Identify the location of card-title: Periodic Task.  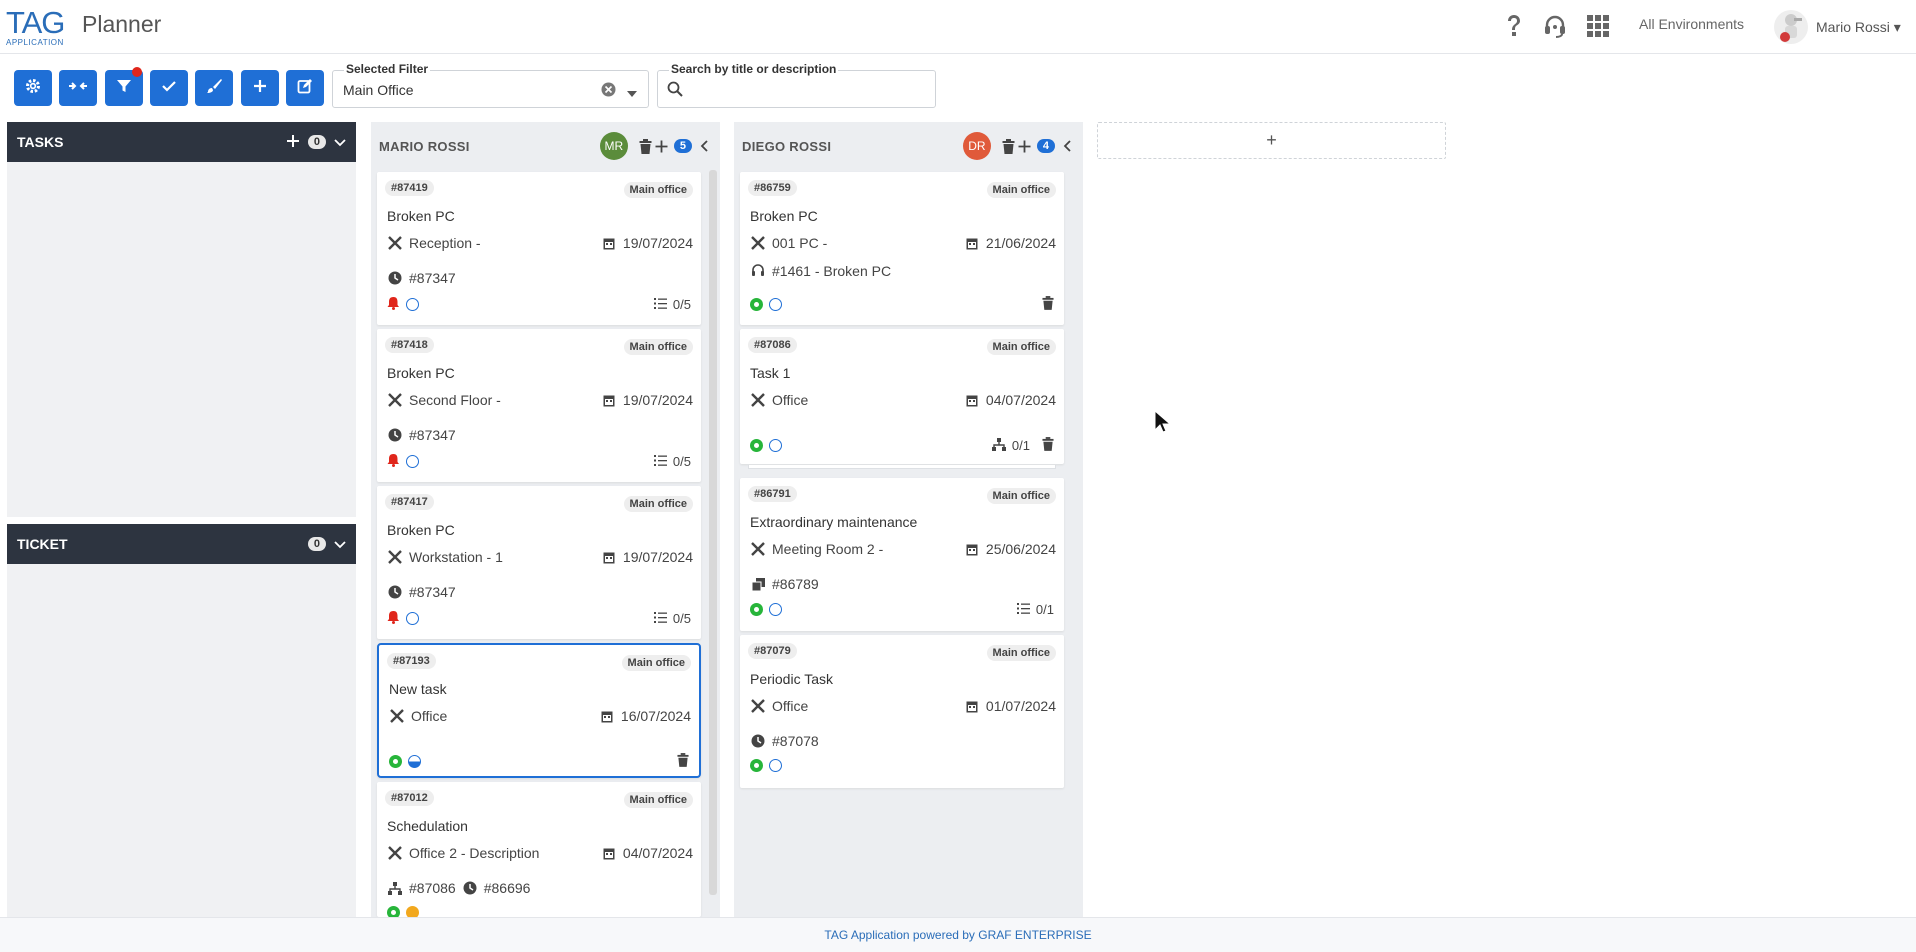
(792, 679).